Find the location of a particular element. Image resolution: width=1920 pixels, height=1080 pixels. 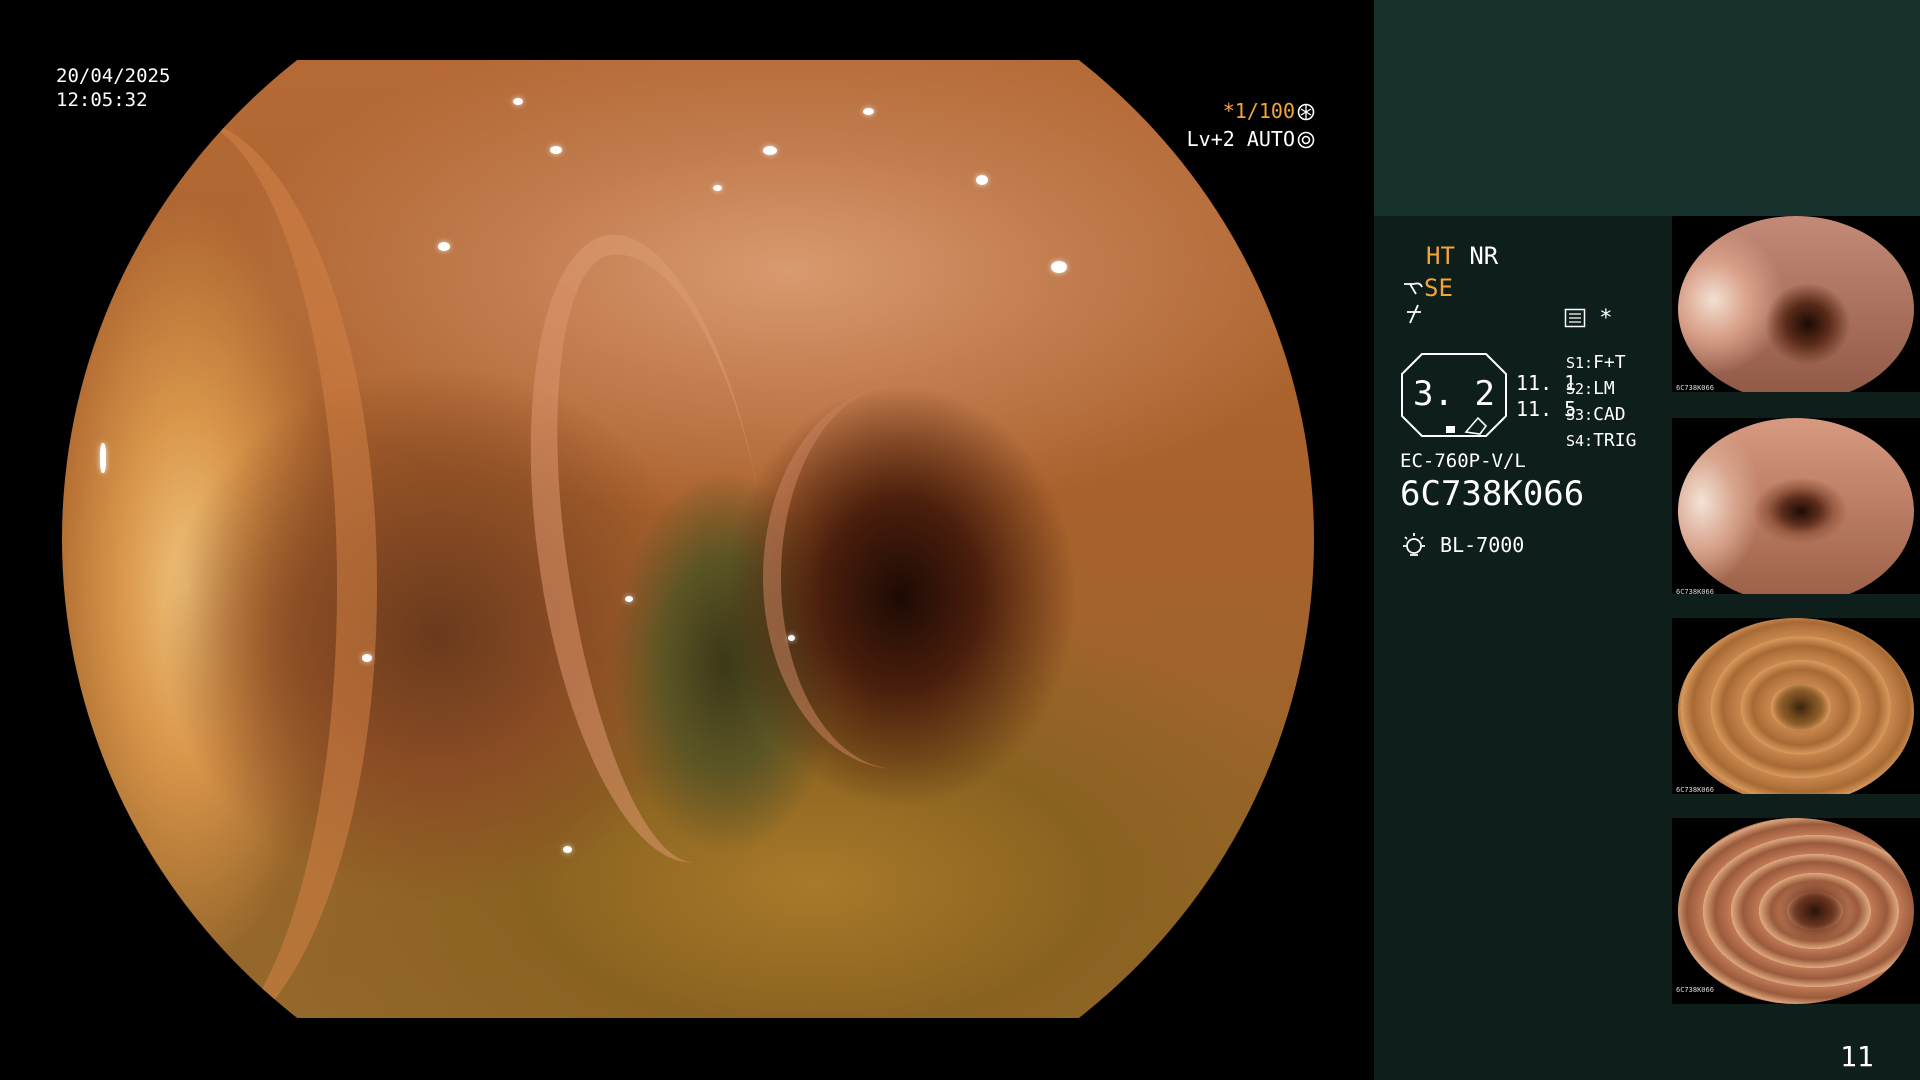

switch-key: S2: is located at coordinates (1580, 389).